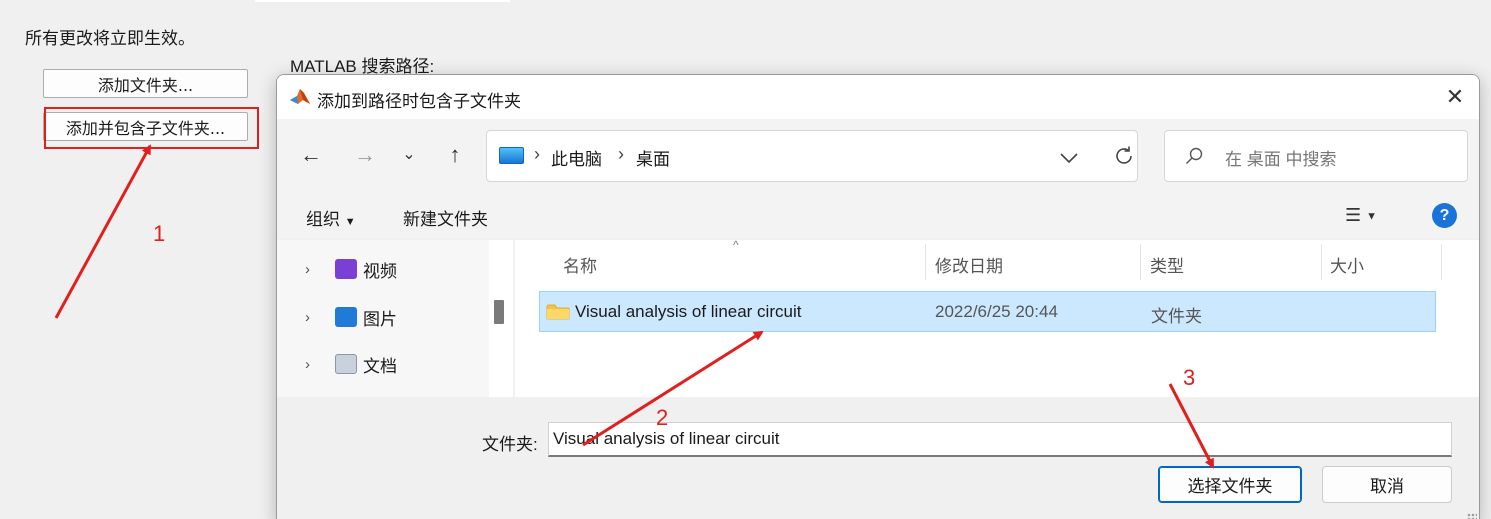 This screenshot has height=519, width=1491. I want to click on folder-name-input, so click(1000, 439).